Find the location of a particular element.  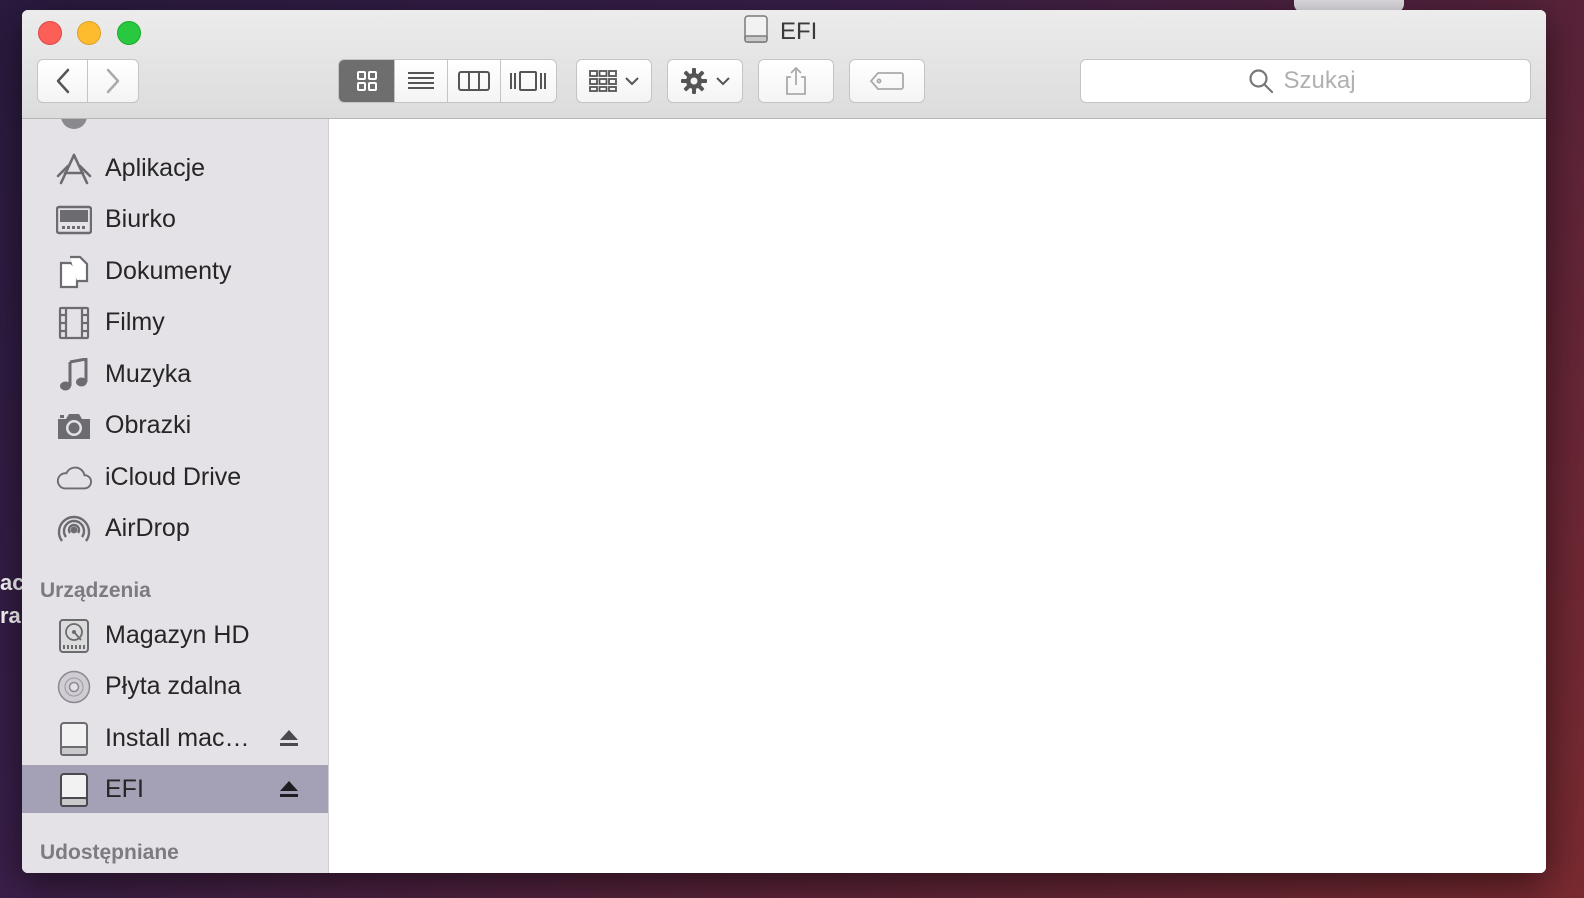

window-title: EFI is located at coordinates (780, 32).